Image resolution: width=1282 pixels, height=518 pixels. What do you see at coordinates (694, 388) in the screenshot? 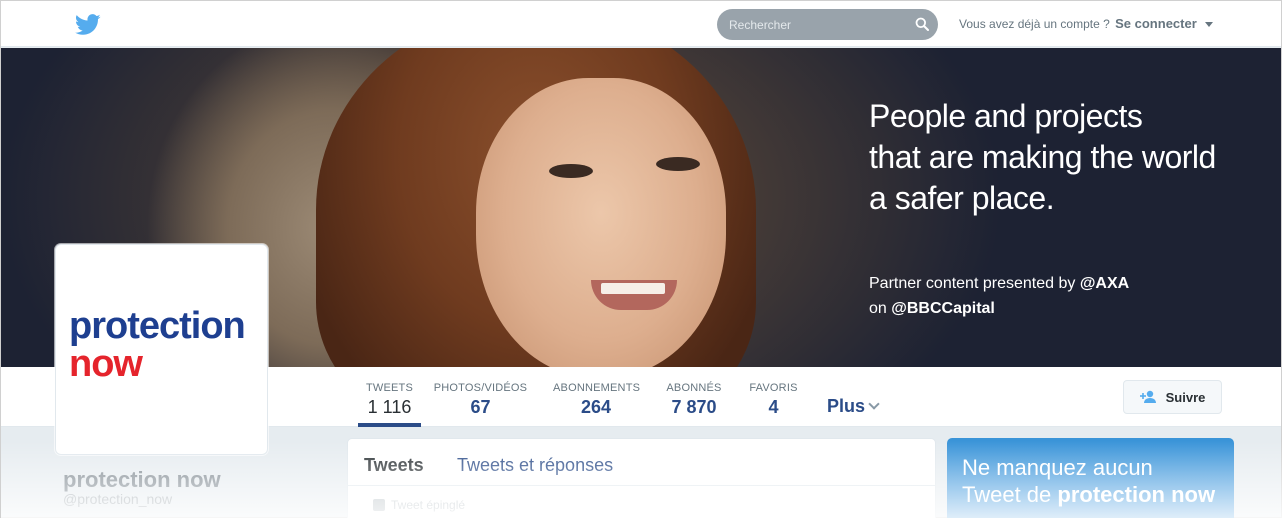
I see `stat-label: ABONNÉS` at bounding box center [694, 388].